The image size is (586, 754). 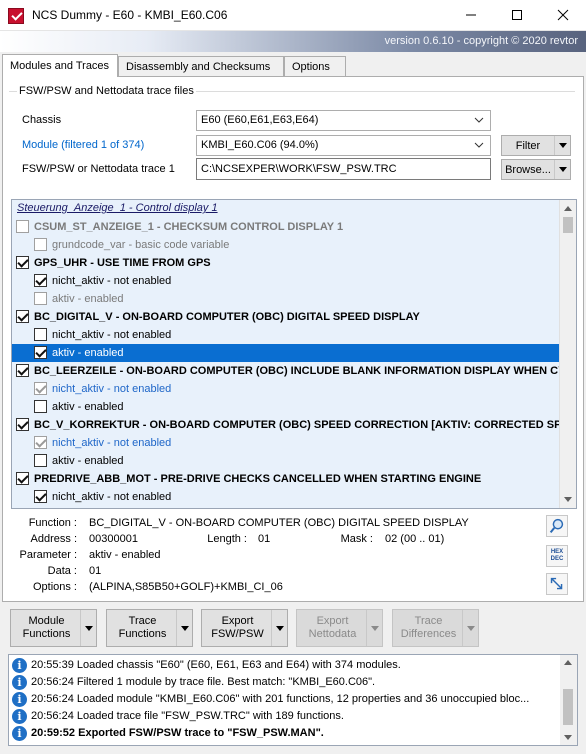 I want to click on trace-differences-button: Trace Differences, so click(x=435, y=628).